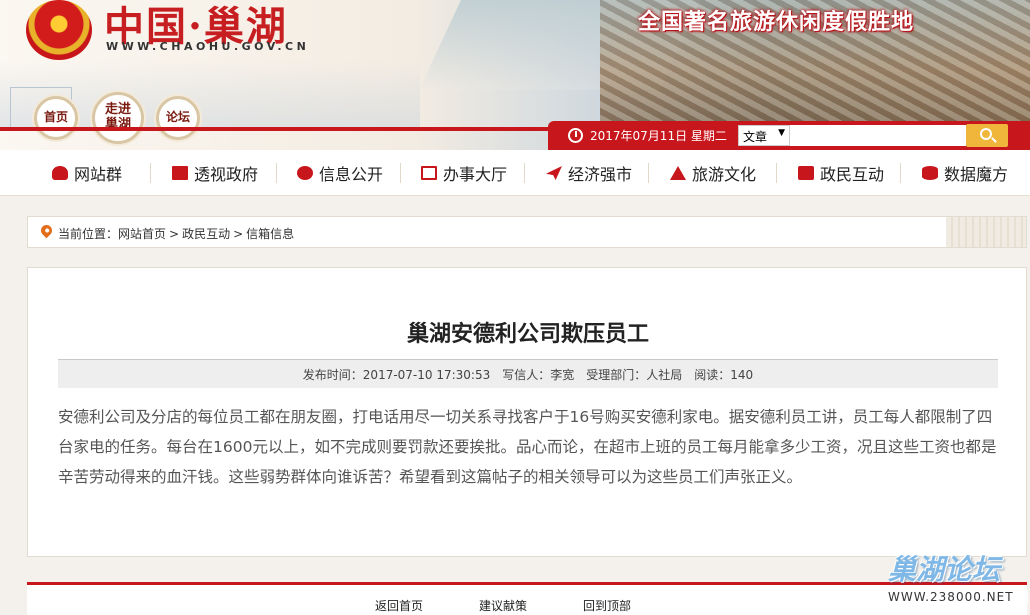  I want to click on search-input, so click(878, 135).